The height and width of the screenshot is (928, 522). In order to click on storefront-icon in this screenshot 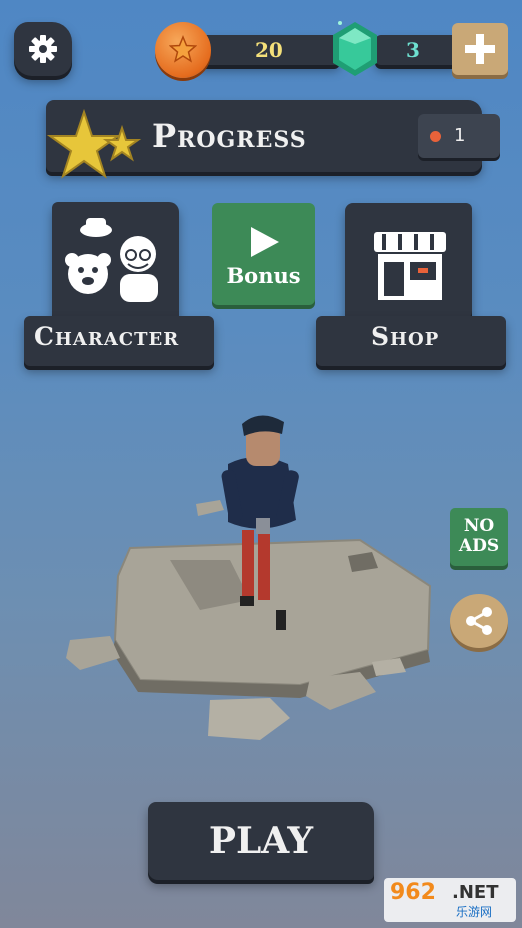, I will do `click(410, 266)`.